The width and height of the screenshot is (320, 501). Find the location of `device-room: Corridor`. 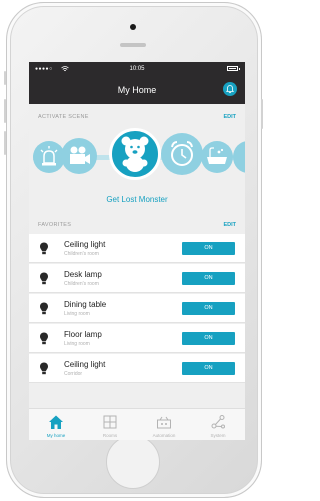

device-room: Corridor is located at coordinates (73, 374).